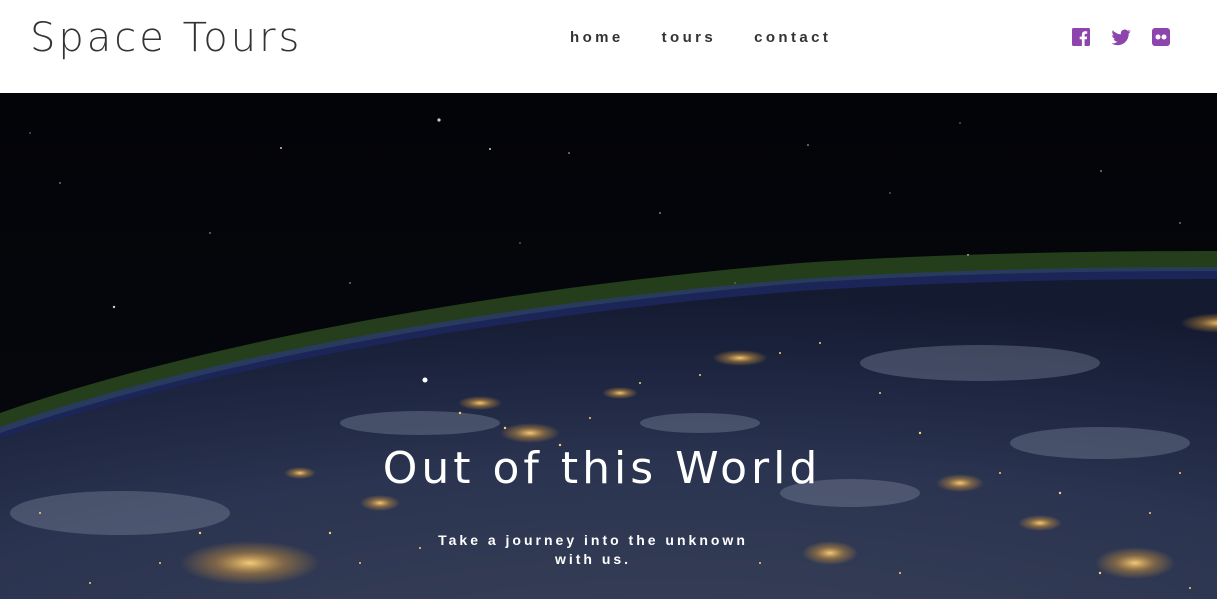 This screenshot has height=599, width=1217. What do you see at coordinates (597, 38) in the screenshot?
I see `nav-link-home: home` at bounding box center [597, 38].